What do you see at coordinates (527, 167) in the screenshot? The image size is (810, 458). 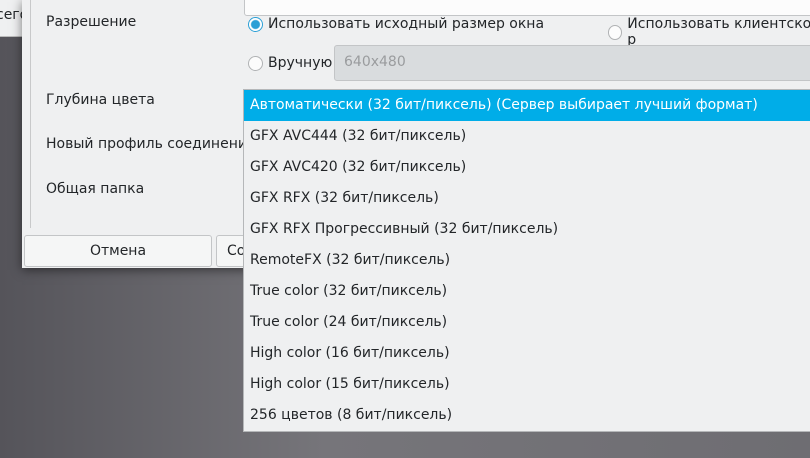 I see `dropdown-option: GFX AVC420 (32 бит/пиксель)` at bounding box center [527, 167].